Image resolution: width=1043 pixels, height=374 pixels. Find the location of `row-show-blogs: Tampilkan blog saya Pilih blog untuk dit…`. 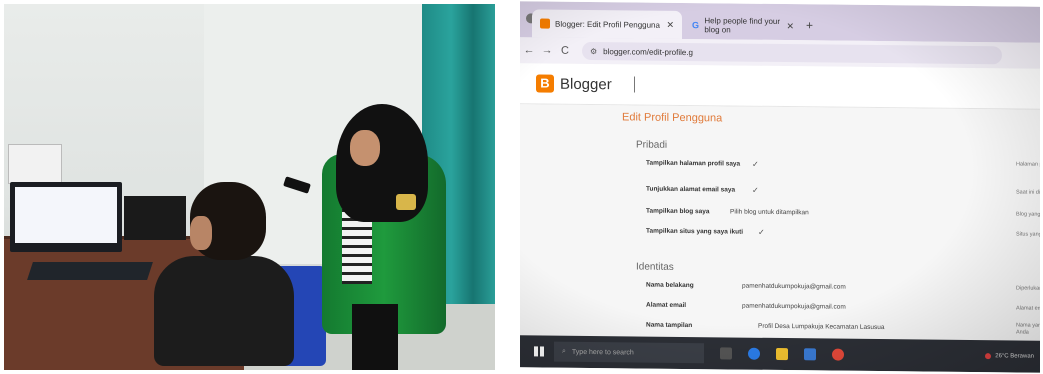

row-show-blogs: Tampilkan blog saya Pilih blog untuk dit… is located at coordinates (843, 217).